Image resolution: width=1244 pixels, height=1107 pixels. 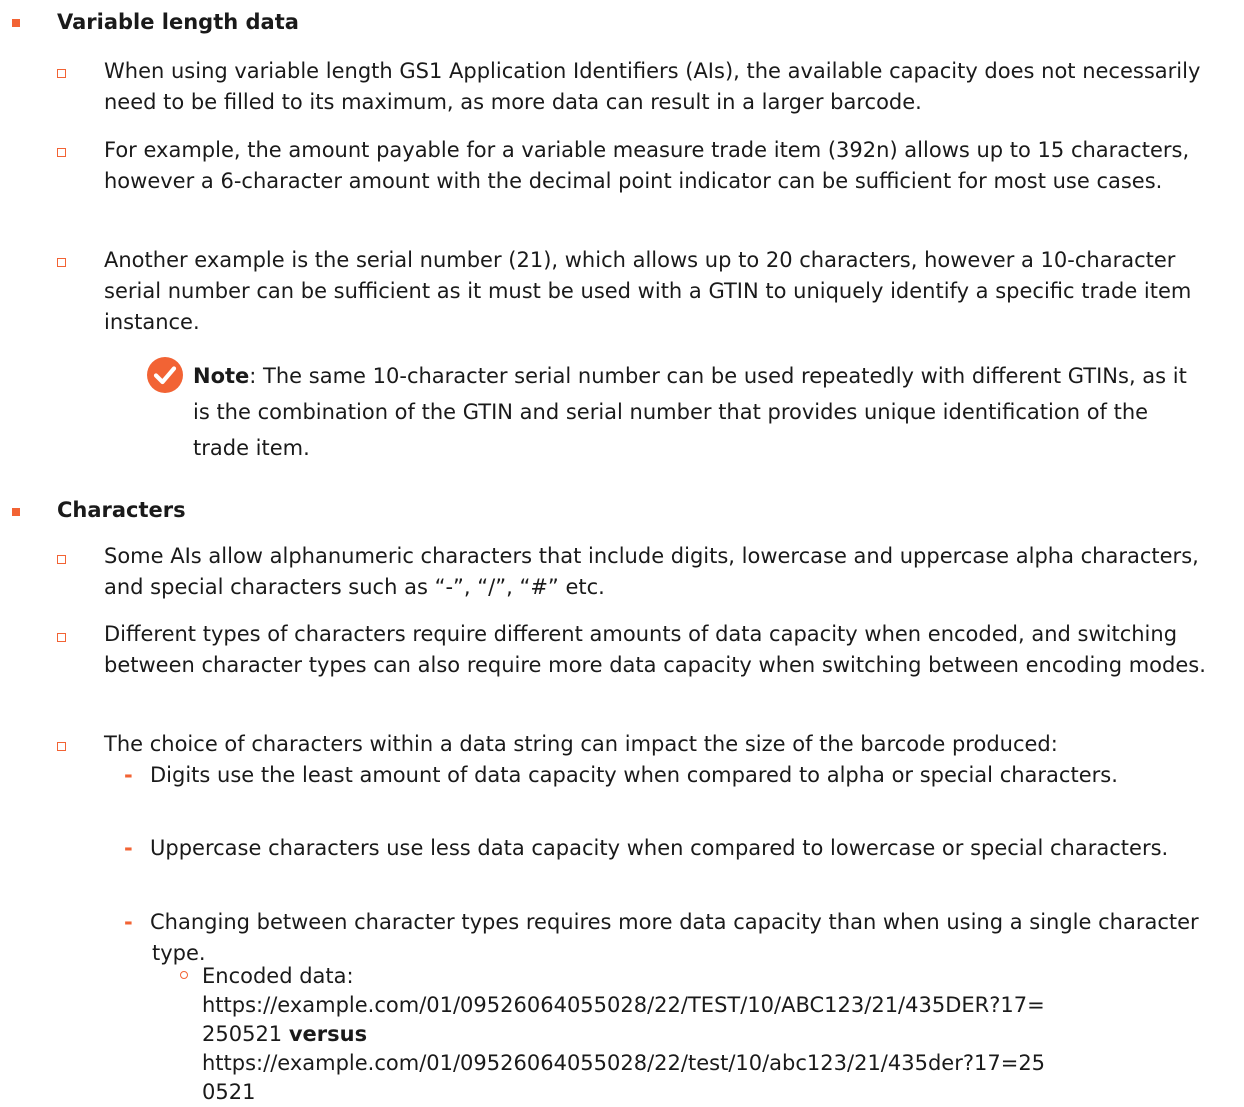 I want to click on versus-label: versus, so click(x=328, y=1034).